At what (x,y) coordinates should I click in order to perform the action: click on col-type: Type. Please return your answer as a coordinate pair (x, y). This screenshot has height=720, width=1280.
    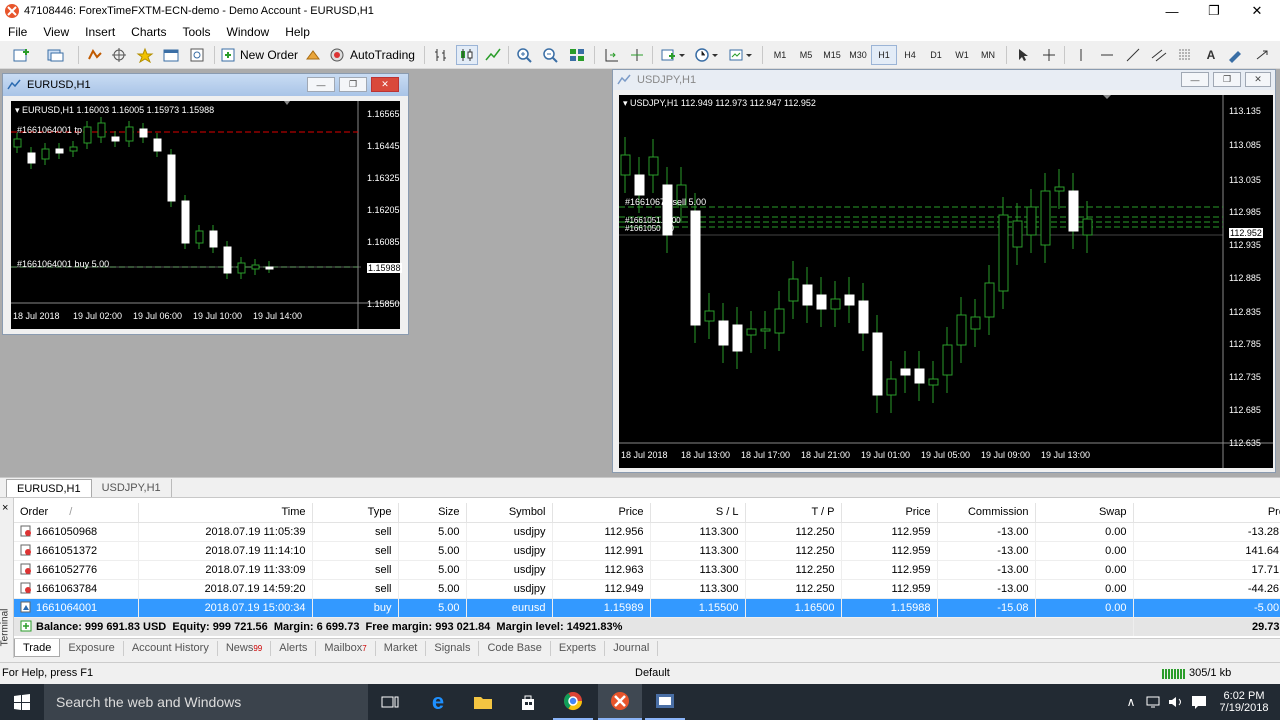
    Looking at the image, I should click on (355, 513).